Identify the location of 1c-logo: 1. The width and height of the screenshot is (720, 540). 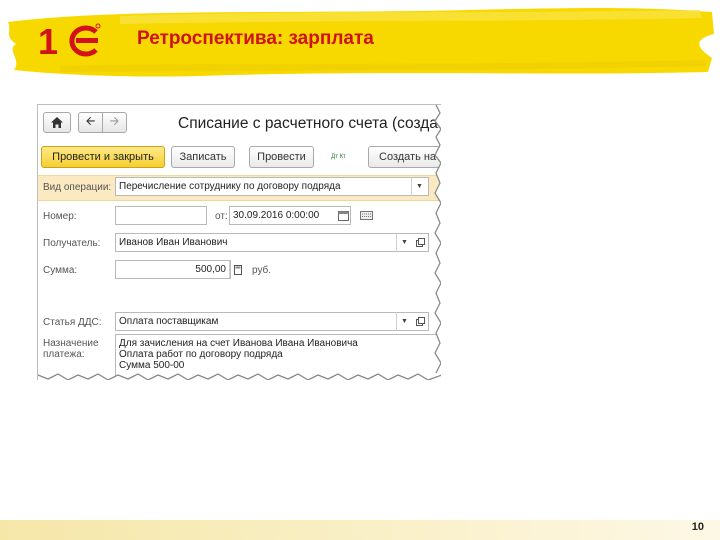
(69, 40).